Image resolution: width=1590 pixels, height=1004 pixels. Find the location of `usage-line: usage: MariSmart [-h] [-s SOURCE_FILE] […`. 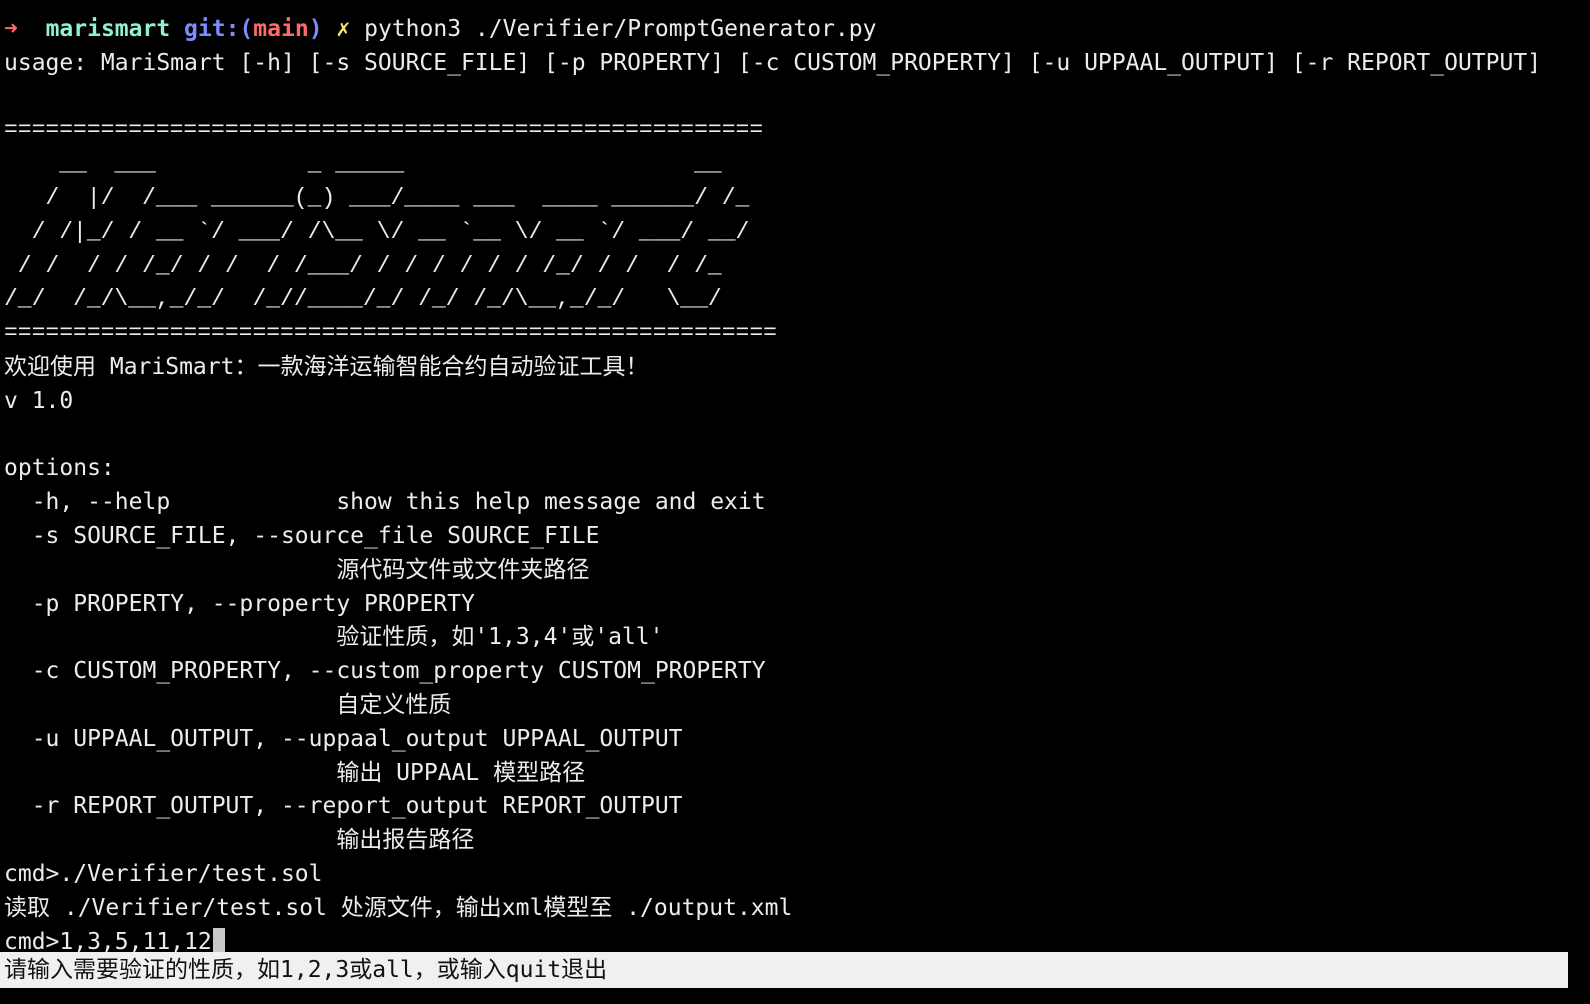

usage-line: usage: MariSmart [-h] [-s SOURCE_FILE] [… is located at coordinates (773, 62).